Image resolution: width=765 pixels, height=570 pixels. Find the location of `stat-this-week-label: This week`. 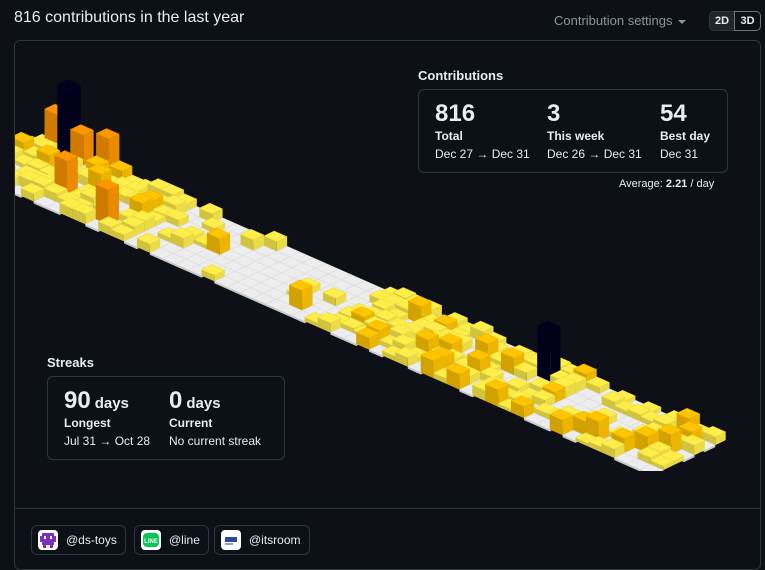

stat-this-week-label: This week is located at coordinates (576, 136).